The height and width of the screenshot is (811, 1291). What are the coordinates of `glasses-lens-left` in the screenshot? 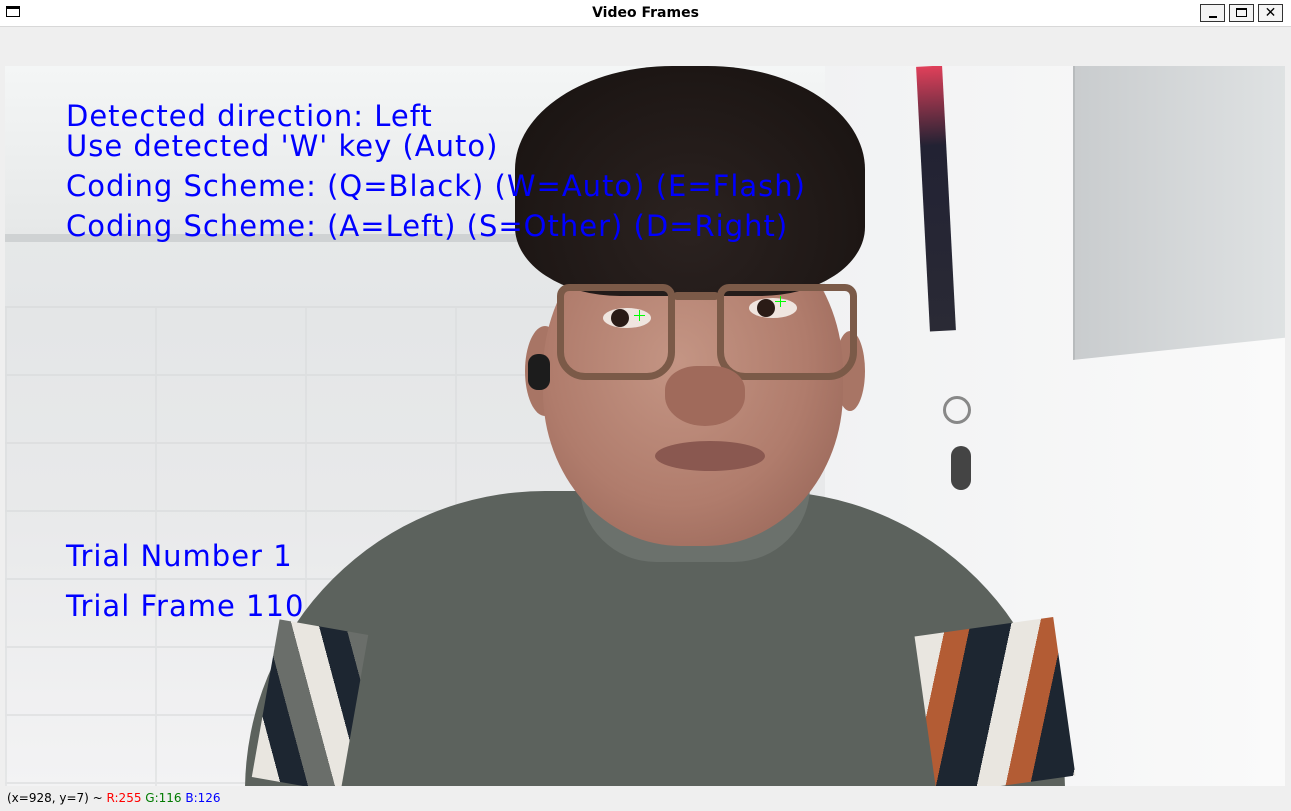 It's located at (616, 332).